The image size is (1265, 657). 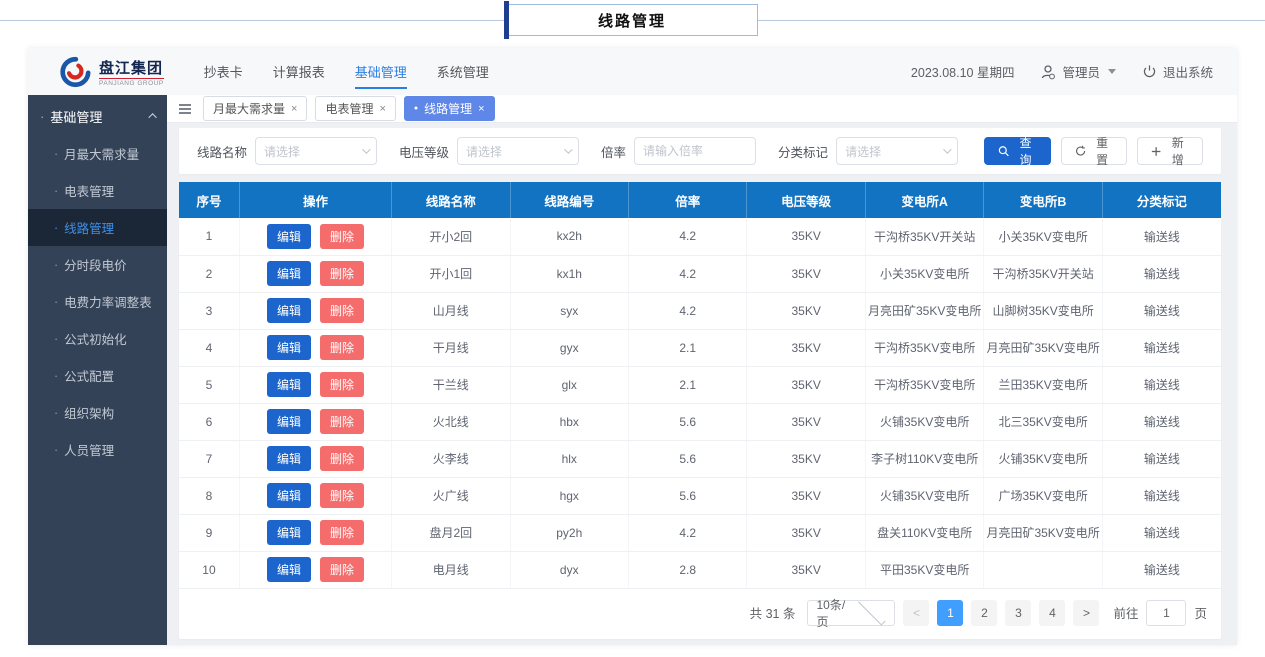 What do you see at coordinates (97, 264) in the screenshot?
I see `sidebar-item-3: · 分时段电价` at bounding box center [97, 264].